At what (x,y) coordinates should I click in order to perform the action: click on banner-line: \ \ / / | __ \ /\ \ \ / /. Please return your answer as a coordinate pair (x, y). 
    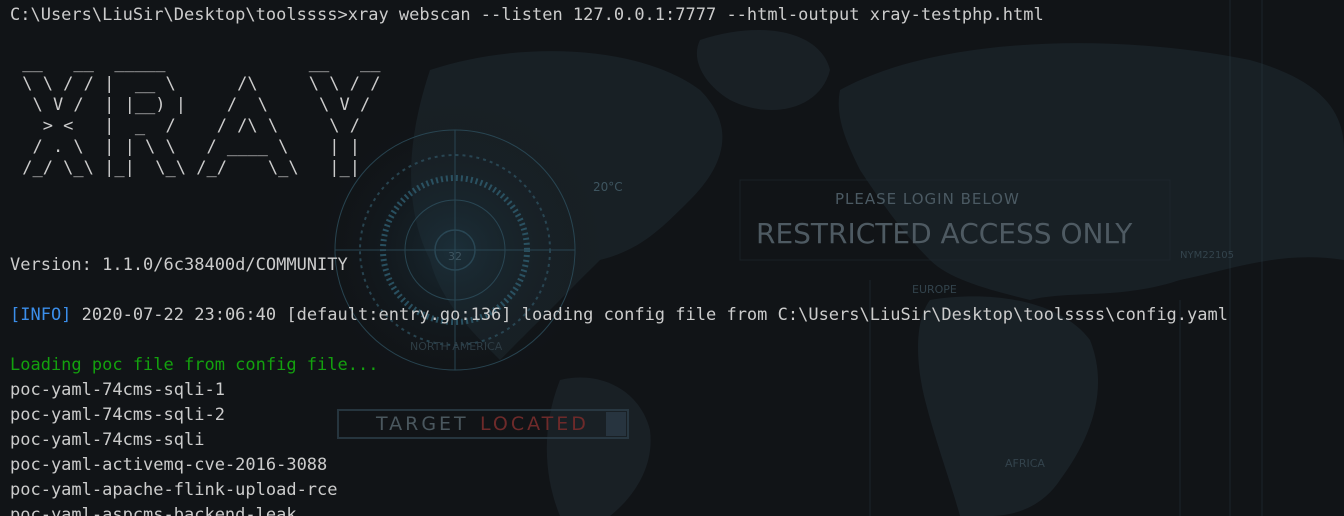
    Looking at the image, I should click on (196, 84).